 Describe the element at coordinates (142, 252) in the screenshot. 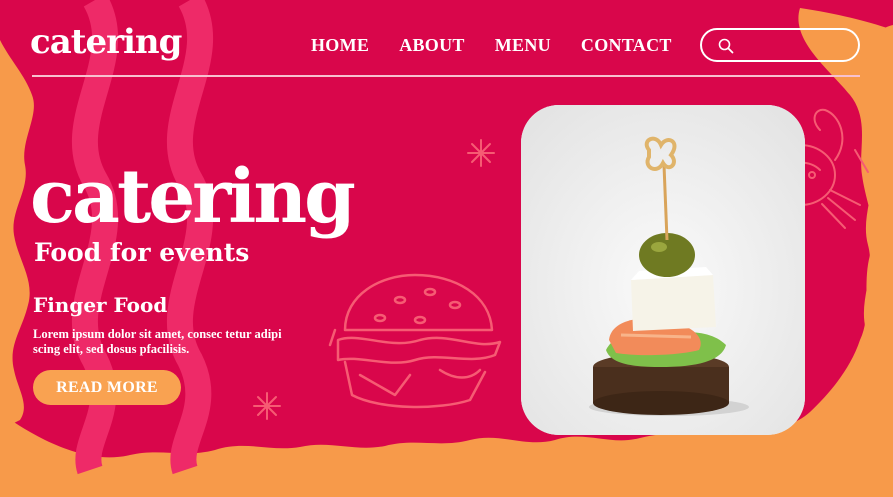

I see `hero-subtitle: Food for events` at that location.